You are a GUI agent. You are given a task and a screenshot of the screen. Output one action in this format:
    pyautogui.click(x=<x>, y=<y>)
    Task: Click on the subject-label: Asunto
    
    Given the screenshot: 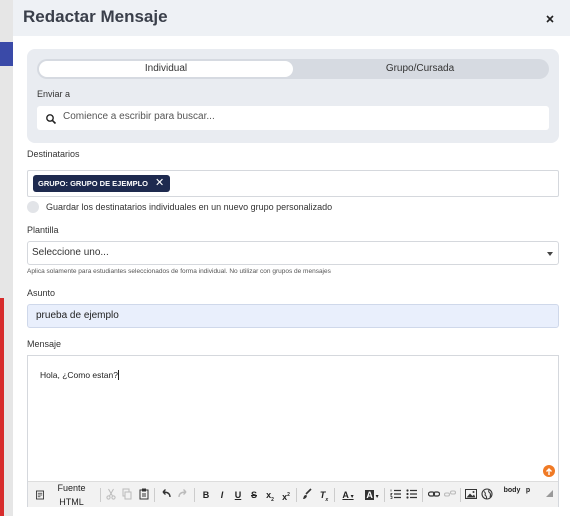 What is the action you would take?
    pyautogui.click(x=41, y=293)
    